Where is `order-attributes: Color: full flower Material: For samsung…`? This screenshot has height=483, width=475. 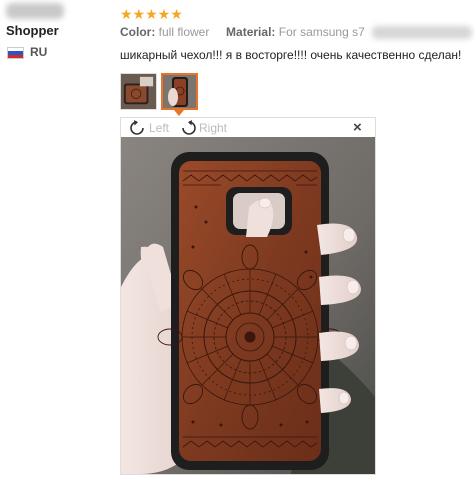
order-attributes: Color: full flower Material: For samsung… is located at coordinates (242, 32).